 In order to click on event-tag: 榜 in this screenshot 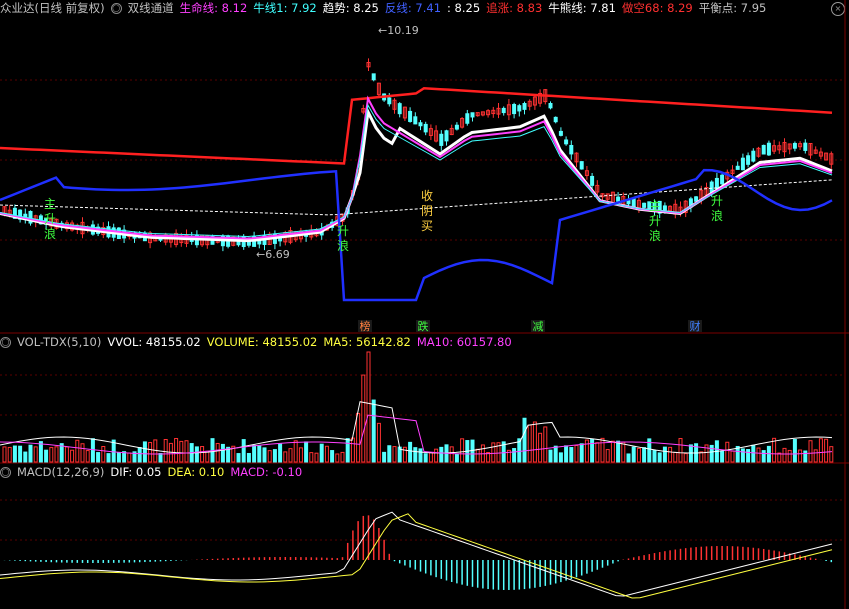, I will do `click(365, 326)`.